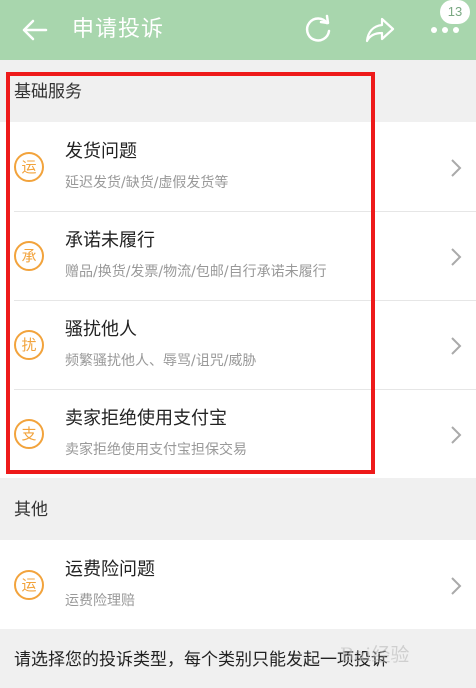 This screenshot has height=688, width=476. Describe the element at coordinates (238, 433) in the screenshot. I see `list-item-alipay: 支 卖家拒绝使用支付宝 卖家拒绝使用支付宝担保交易` at that location.